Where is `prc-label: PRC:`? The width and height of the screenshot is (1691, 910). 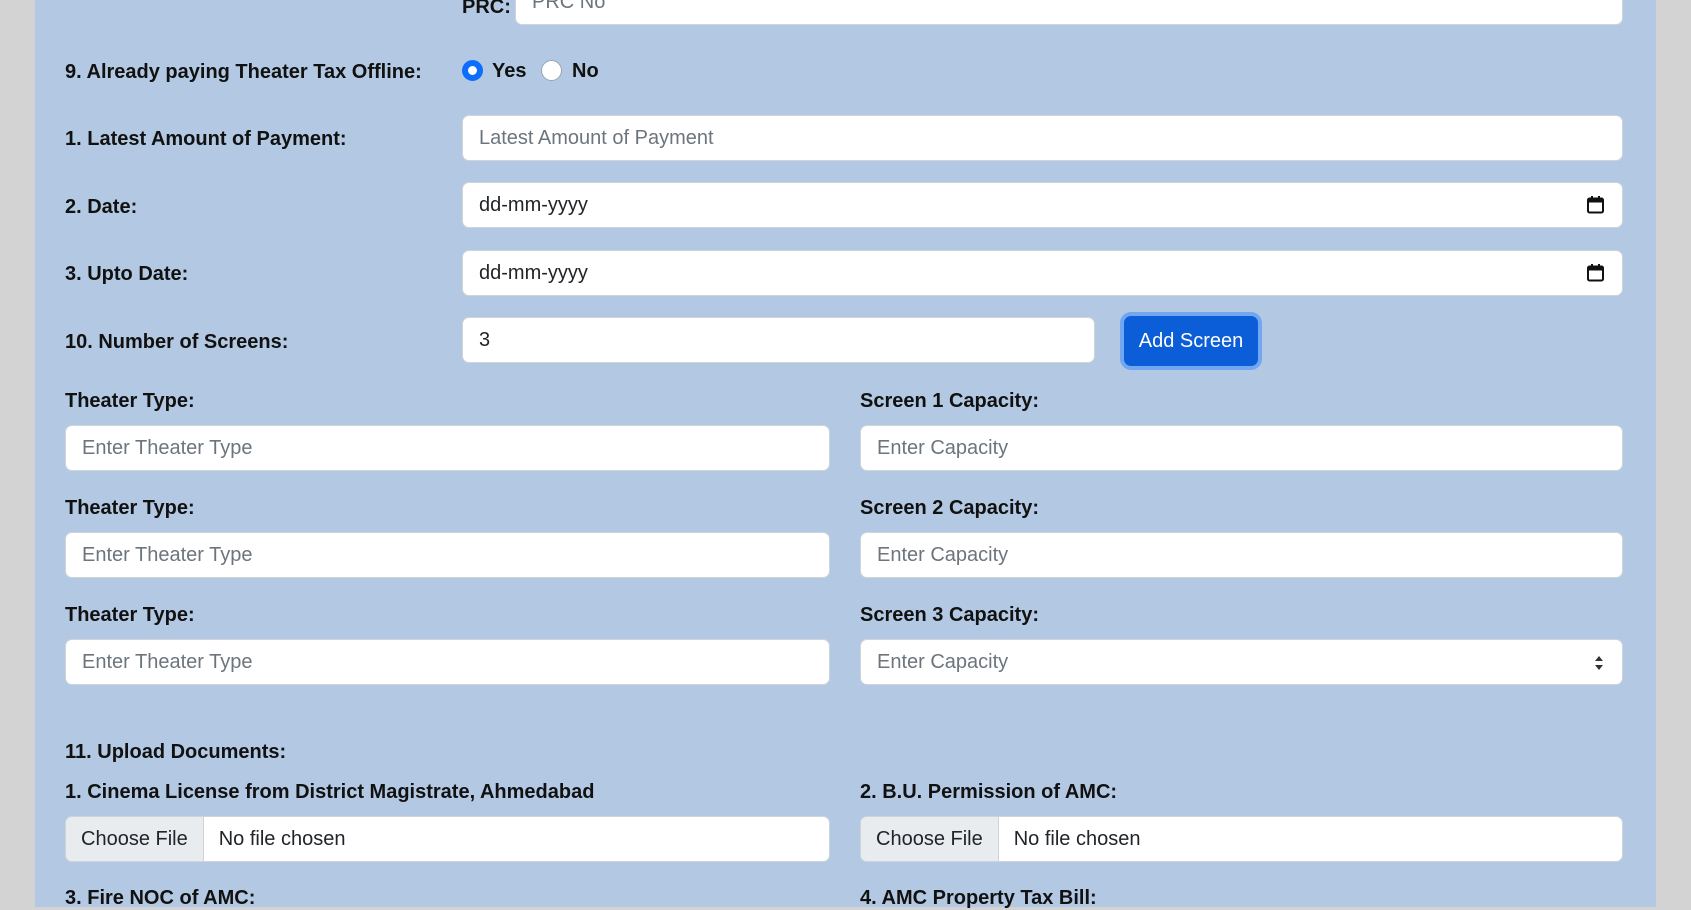
prc-label: PRC: is located at coordinates (486, 9).